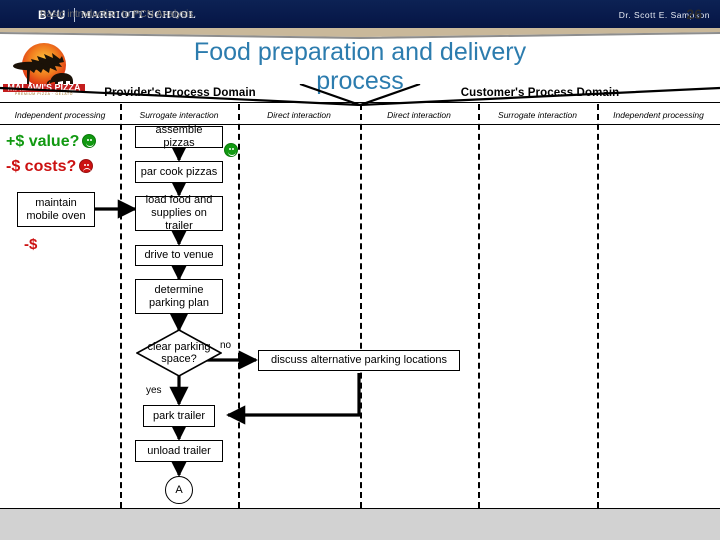 Image resolution: width=720 pixels, height=540 pixels. I want to click on flow-connector-a: A, so click(179, 490).